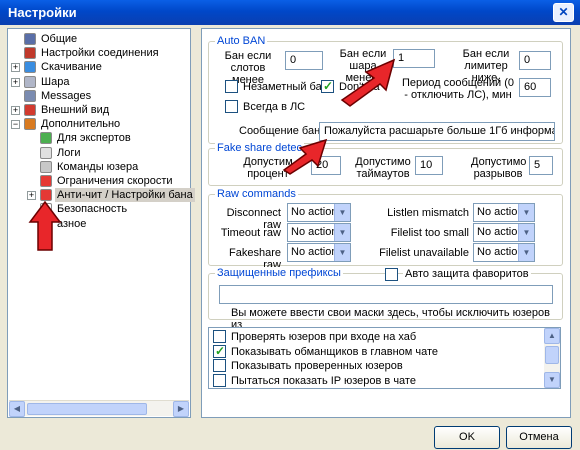  I want to click on ban-message-label: Сообщение бана, so click(283, 131).